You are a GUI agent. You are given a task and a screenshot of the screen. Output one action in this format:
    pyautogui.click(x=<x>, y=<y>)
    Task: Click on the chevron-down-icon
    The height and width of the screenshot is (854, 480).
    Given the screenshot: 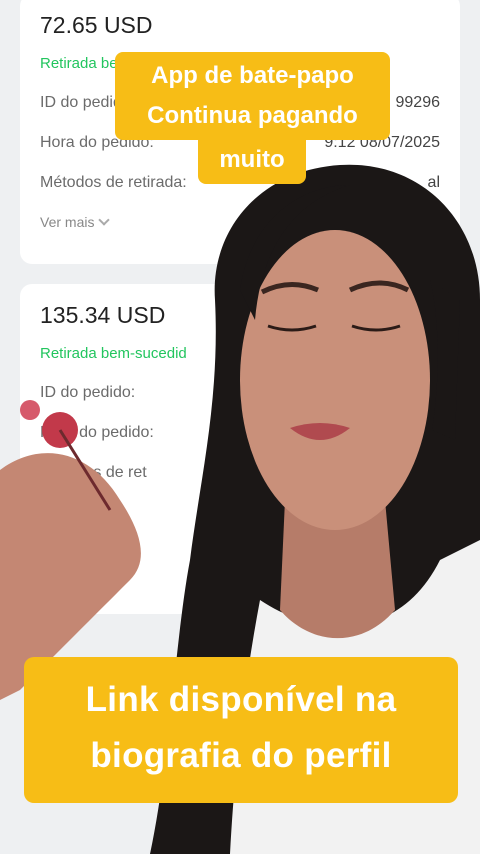 What is the action you would take?
    pyautogui.click(x=104, y=220)
    